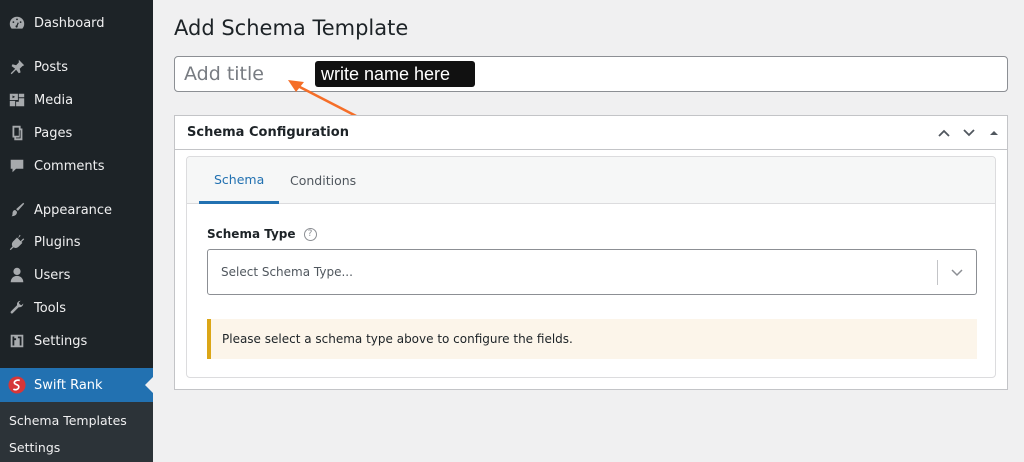 This screenshot has width=1024, height=462. Describe the element at coordinates (17, 100) in the screenshot. I see `media-icon` at that location.